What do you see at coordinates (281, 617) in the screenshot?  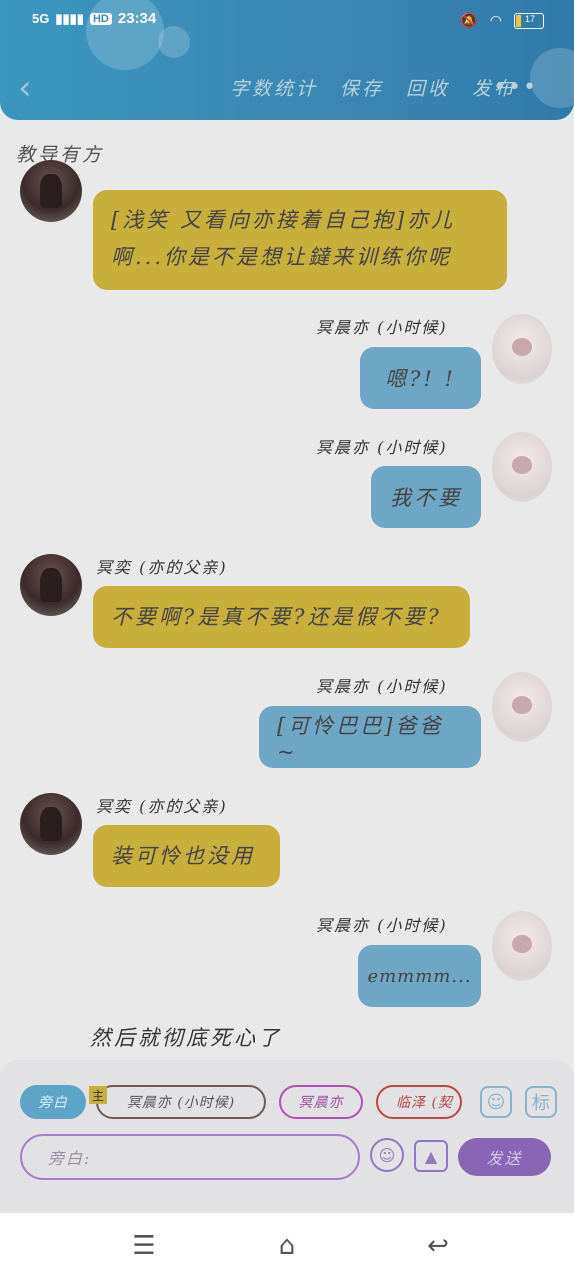 I see `message-bubble: 不要啊?是真不要?还是假不要?` at bounding box center [281, 617].